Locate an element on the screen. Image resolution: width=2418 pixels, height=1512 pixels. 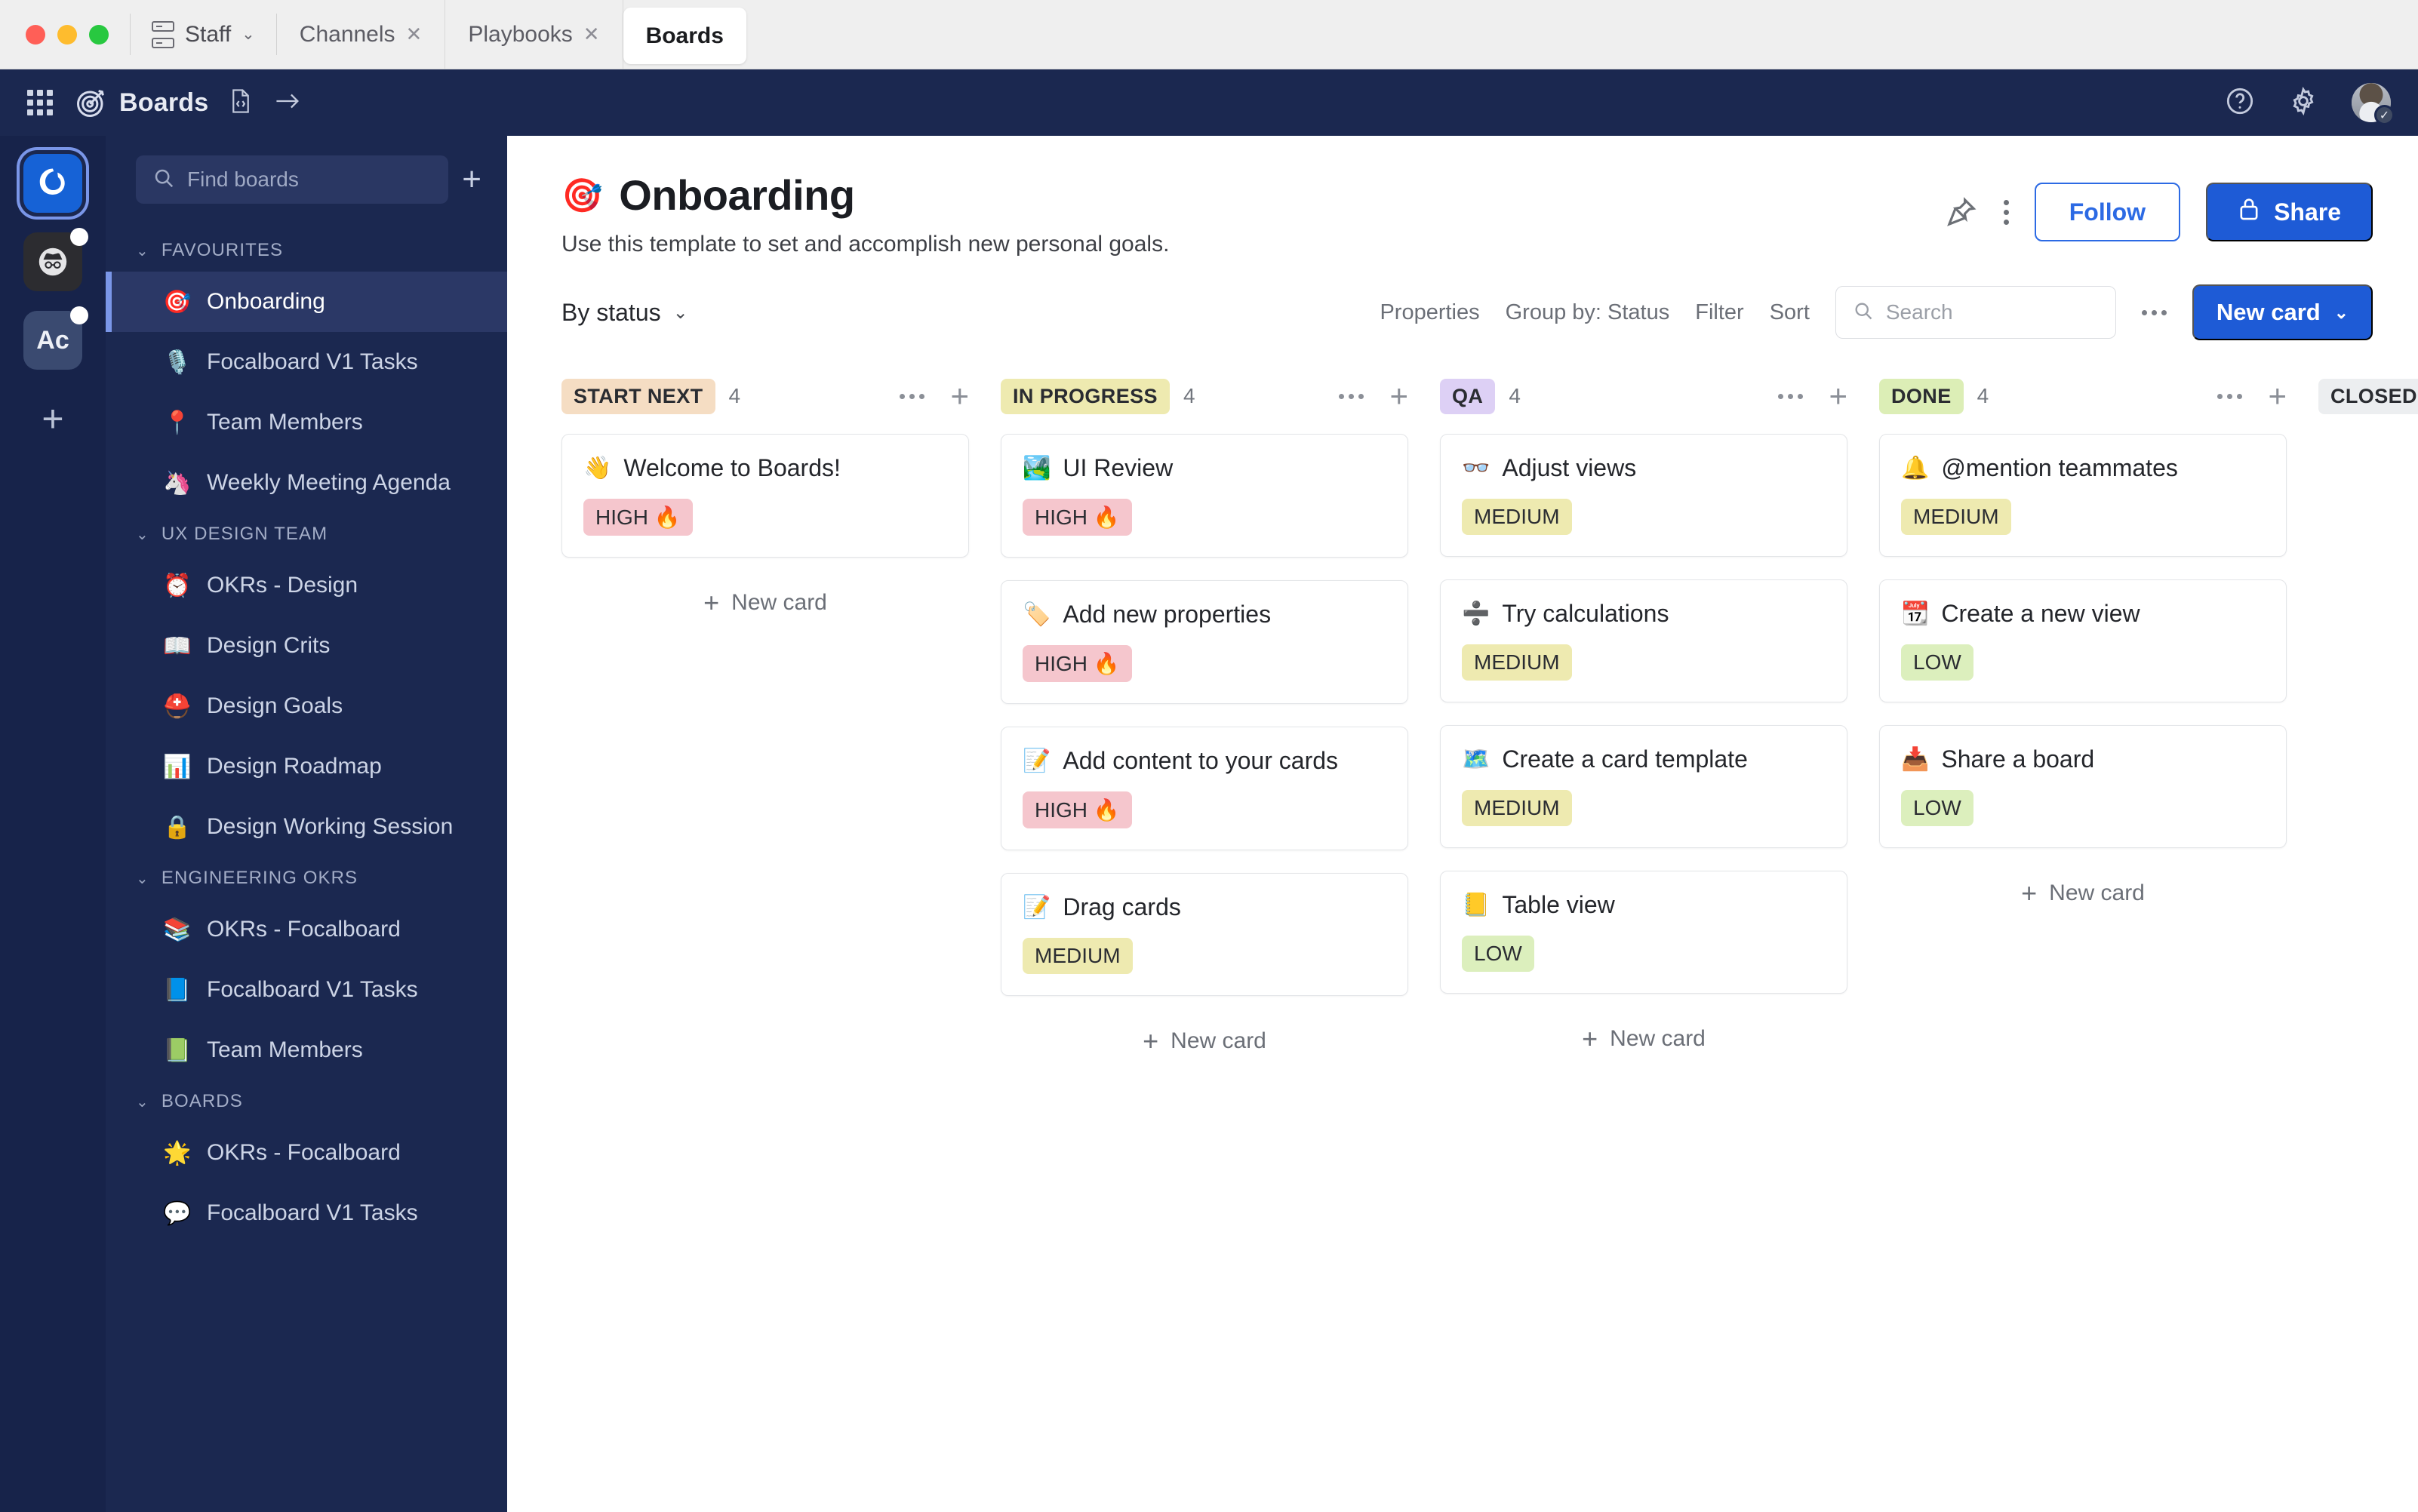
workspace-switcher: Staff ⌄ is located at coordinates (203, 34).